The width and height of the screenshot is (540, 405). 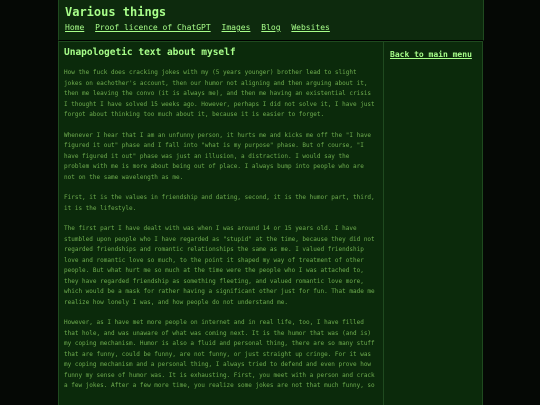 I want to click on nav-link-websites: Websites, so click(x=310, y=27).